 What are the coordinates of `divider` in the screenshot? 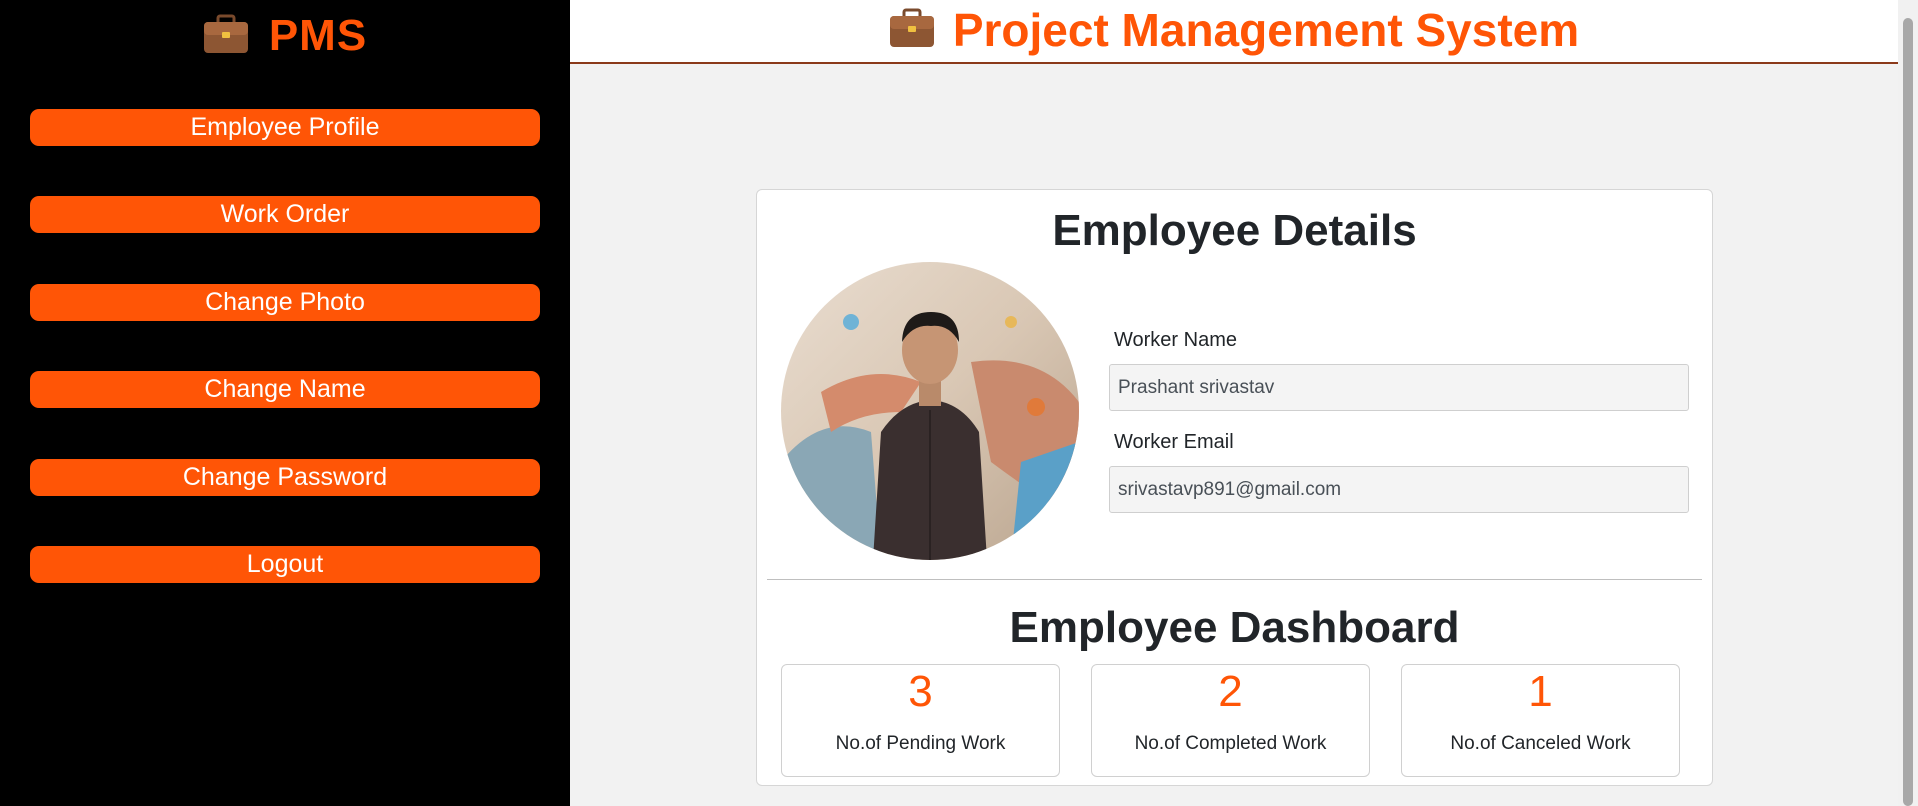 It's located at (1234, 579).